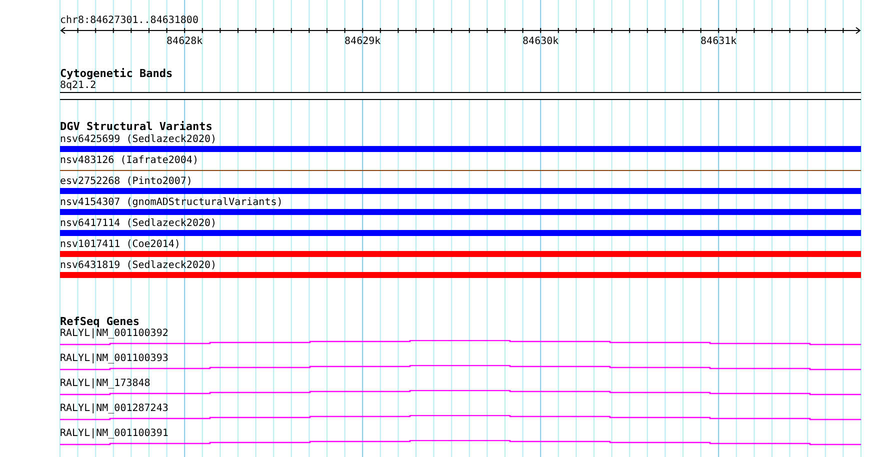 The image size is (890, 457). Describe the element at coordinates (139, 265) in the screenshot. I see `variant-label: nsv6431819 (Sedlazeck2020)` at that location.